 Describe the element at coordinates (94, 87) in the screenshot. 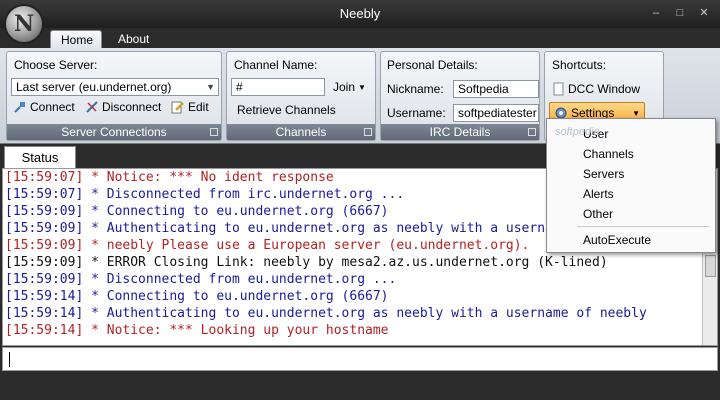

I see `server-select-value: Last server (eu.undernet.org)` at that location.